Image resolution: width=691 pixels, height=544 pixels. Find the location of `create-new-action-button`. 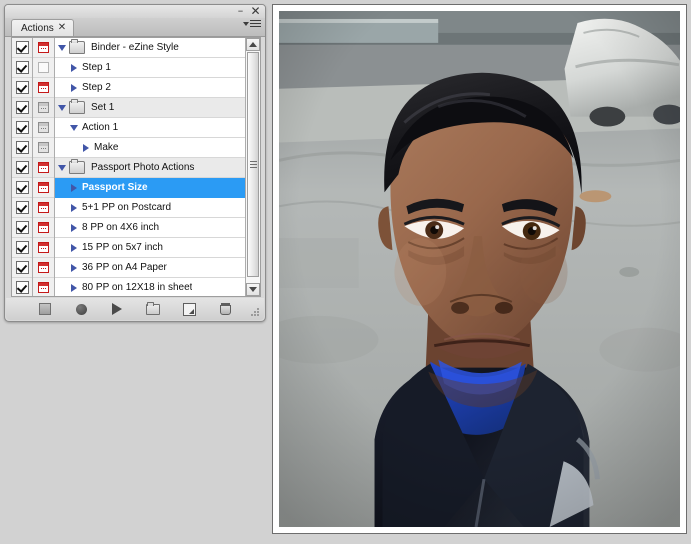

create-new-action-button is located at coordinates (189, 309).